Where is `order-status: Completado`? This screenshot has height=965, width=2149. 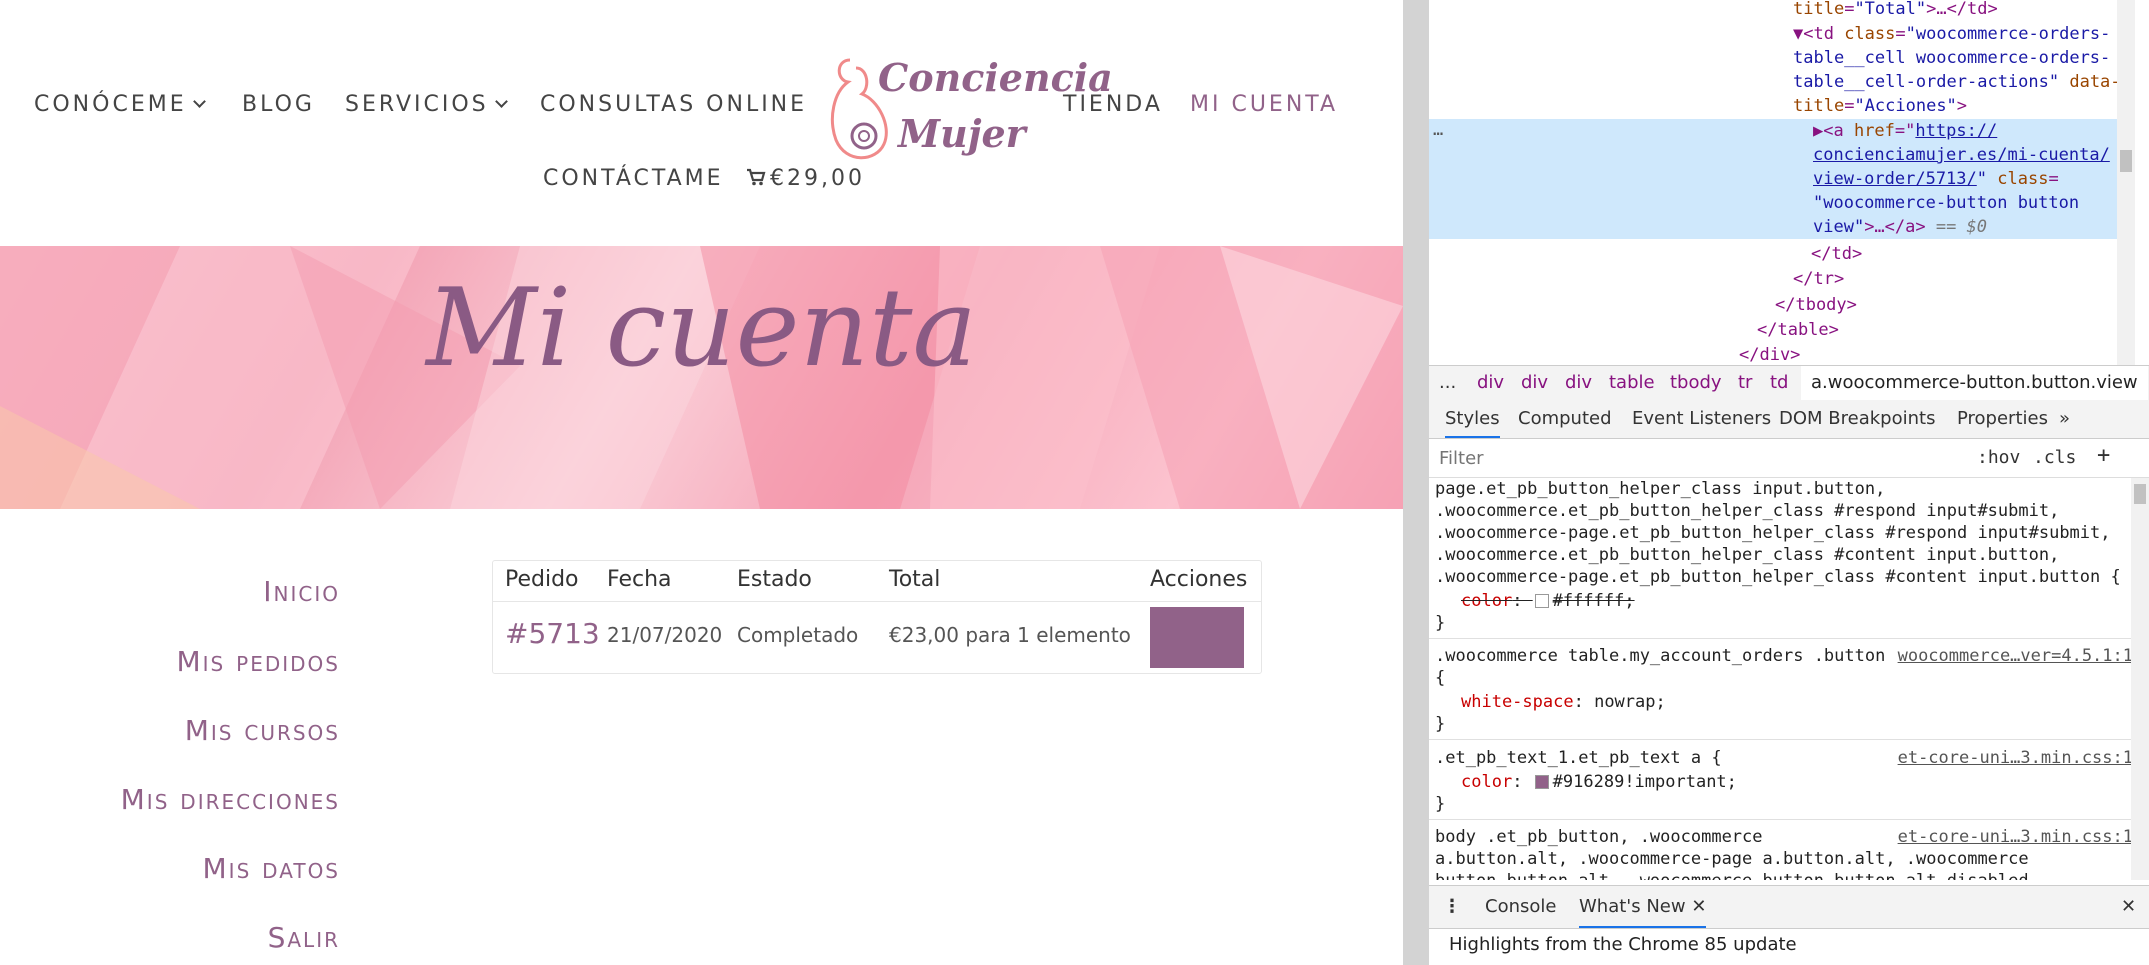 order-status: Completado is located at coordinates (798, 635).